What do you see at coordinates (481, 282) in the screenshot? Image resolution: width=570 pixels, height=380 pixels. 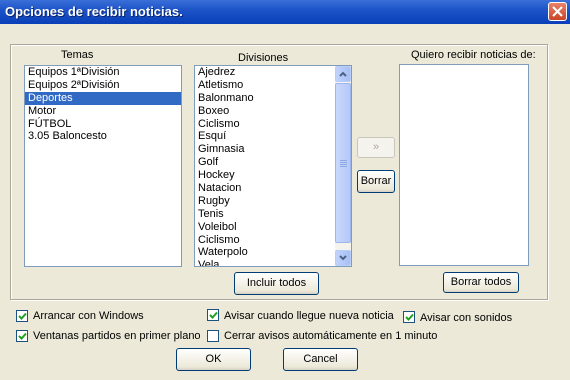 I see `borrar-todos-button: Borrar todos` at bounding box center [481, 282].